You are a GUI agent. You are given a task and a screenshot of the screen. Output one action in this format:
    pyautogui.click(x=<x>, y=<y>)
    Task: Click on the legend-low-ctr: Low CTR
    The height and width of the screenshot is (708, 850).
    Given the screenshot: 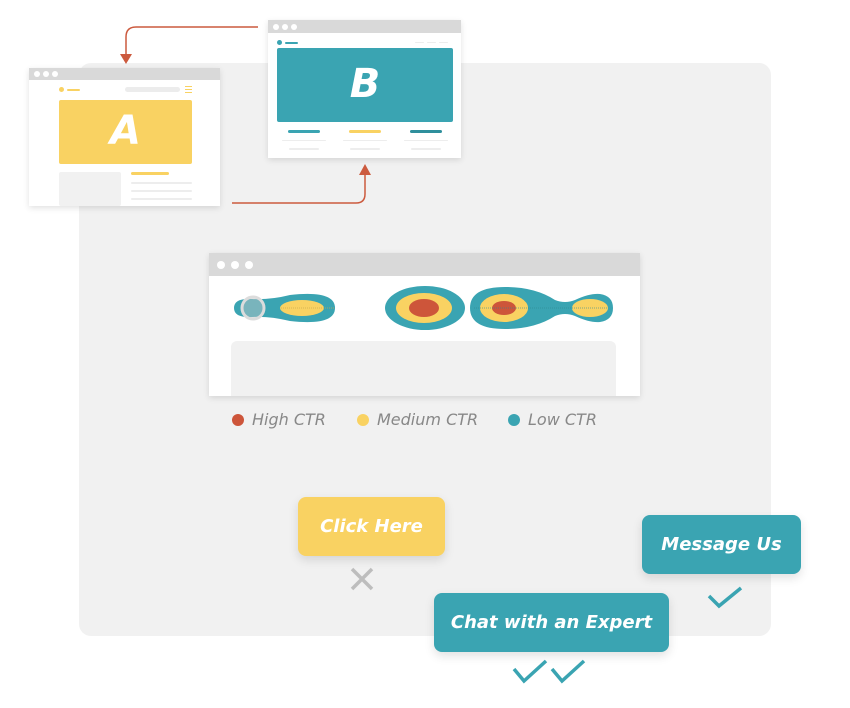 What is the action you would take?
    pyautogui.click(x=552, y=419)
    